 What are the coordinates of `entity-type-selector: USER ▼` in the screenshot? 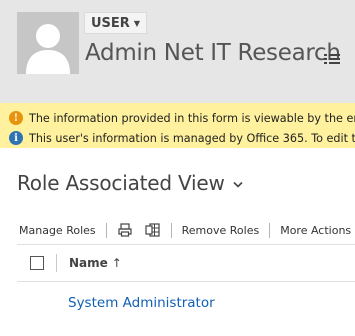 It's located at (115, 23).